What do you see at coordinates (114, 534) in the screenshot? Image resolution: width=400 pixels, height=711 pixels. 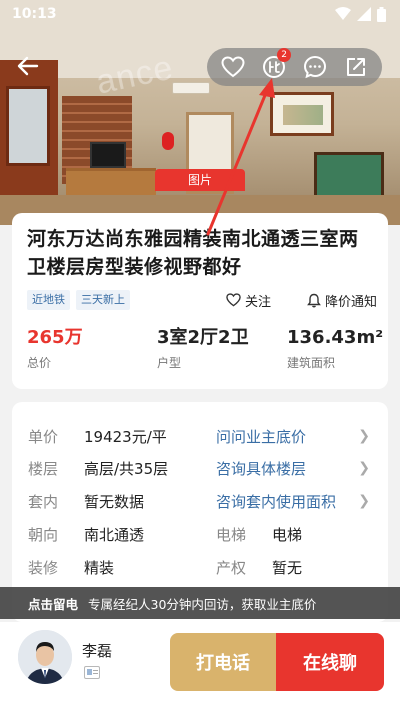 I see `detail-value: 南北通透` at bounding box center [114, 534].